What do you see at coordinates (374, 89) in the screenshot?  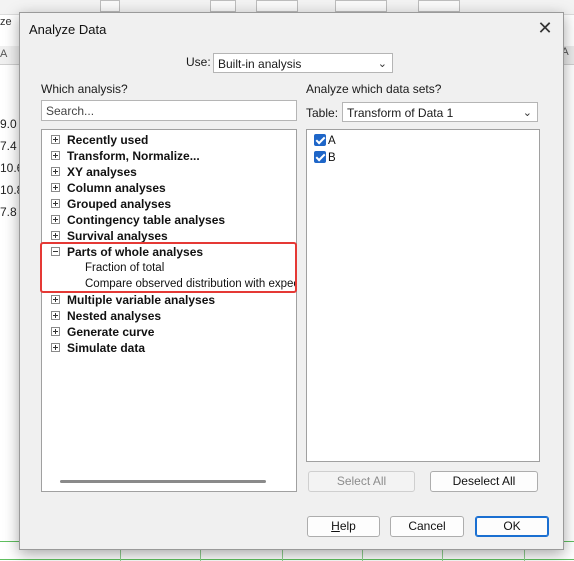 I see `datasets-label: Analyze which data sets?` at bounding box center [374, 89].